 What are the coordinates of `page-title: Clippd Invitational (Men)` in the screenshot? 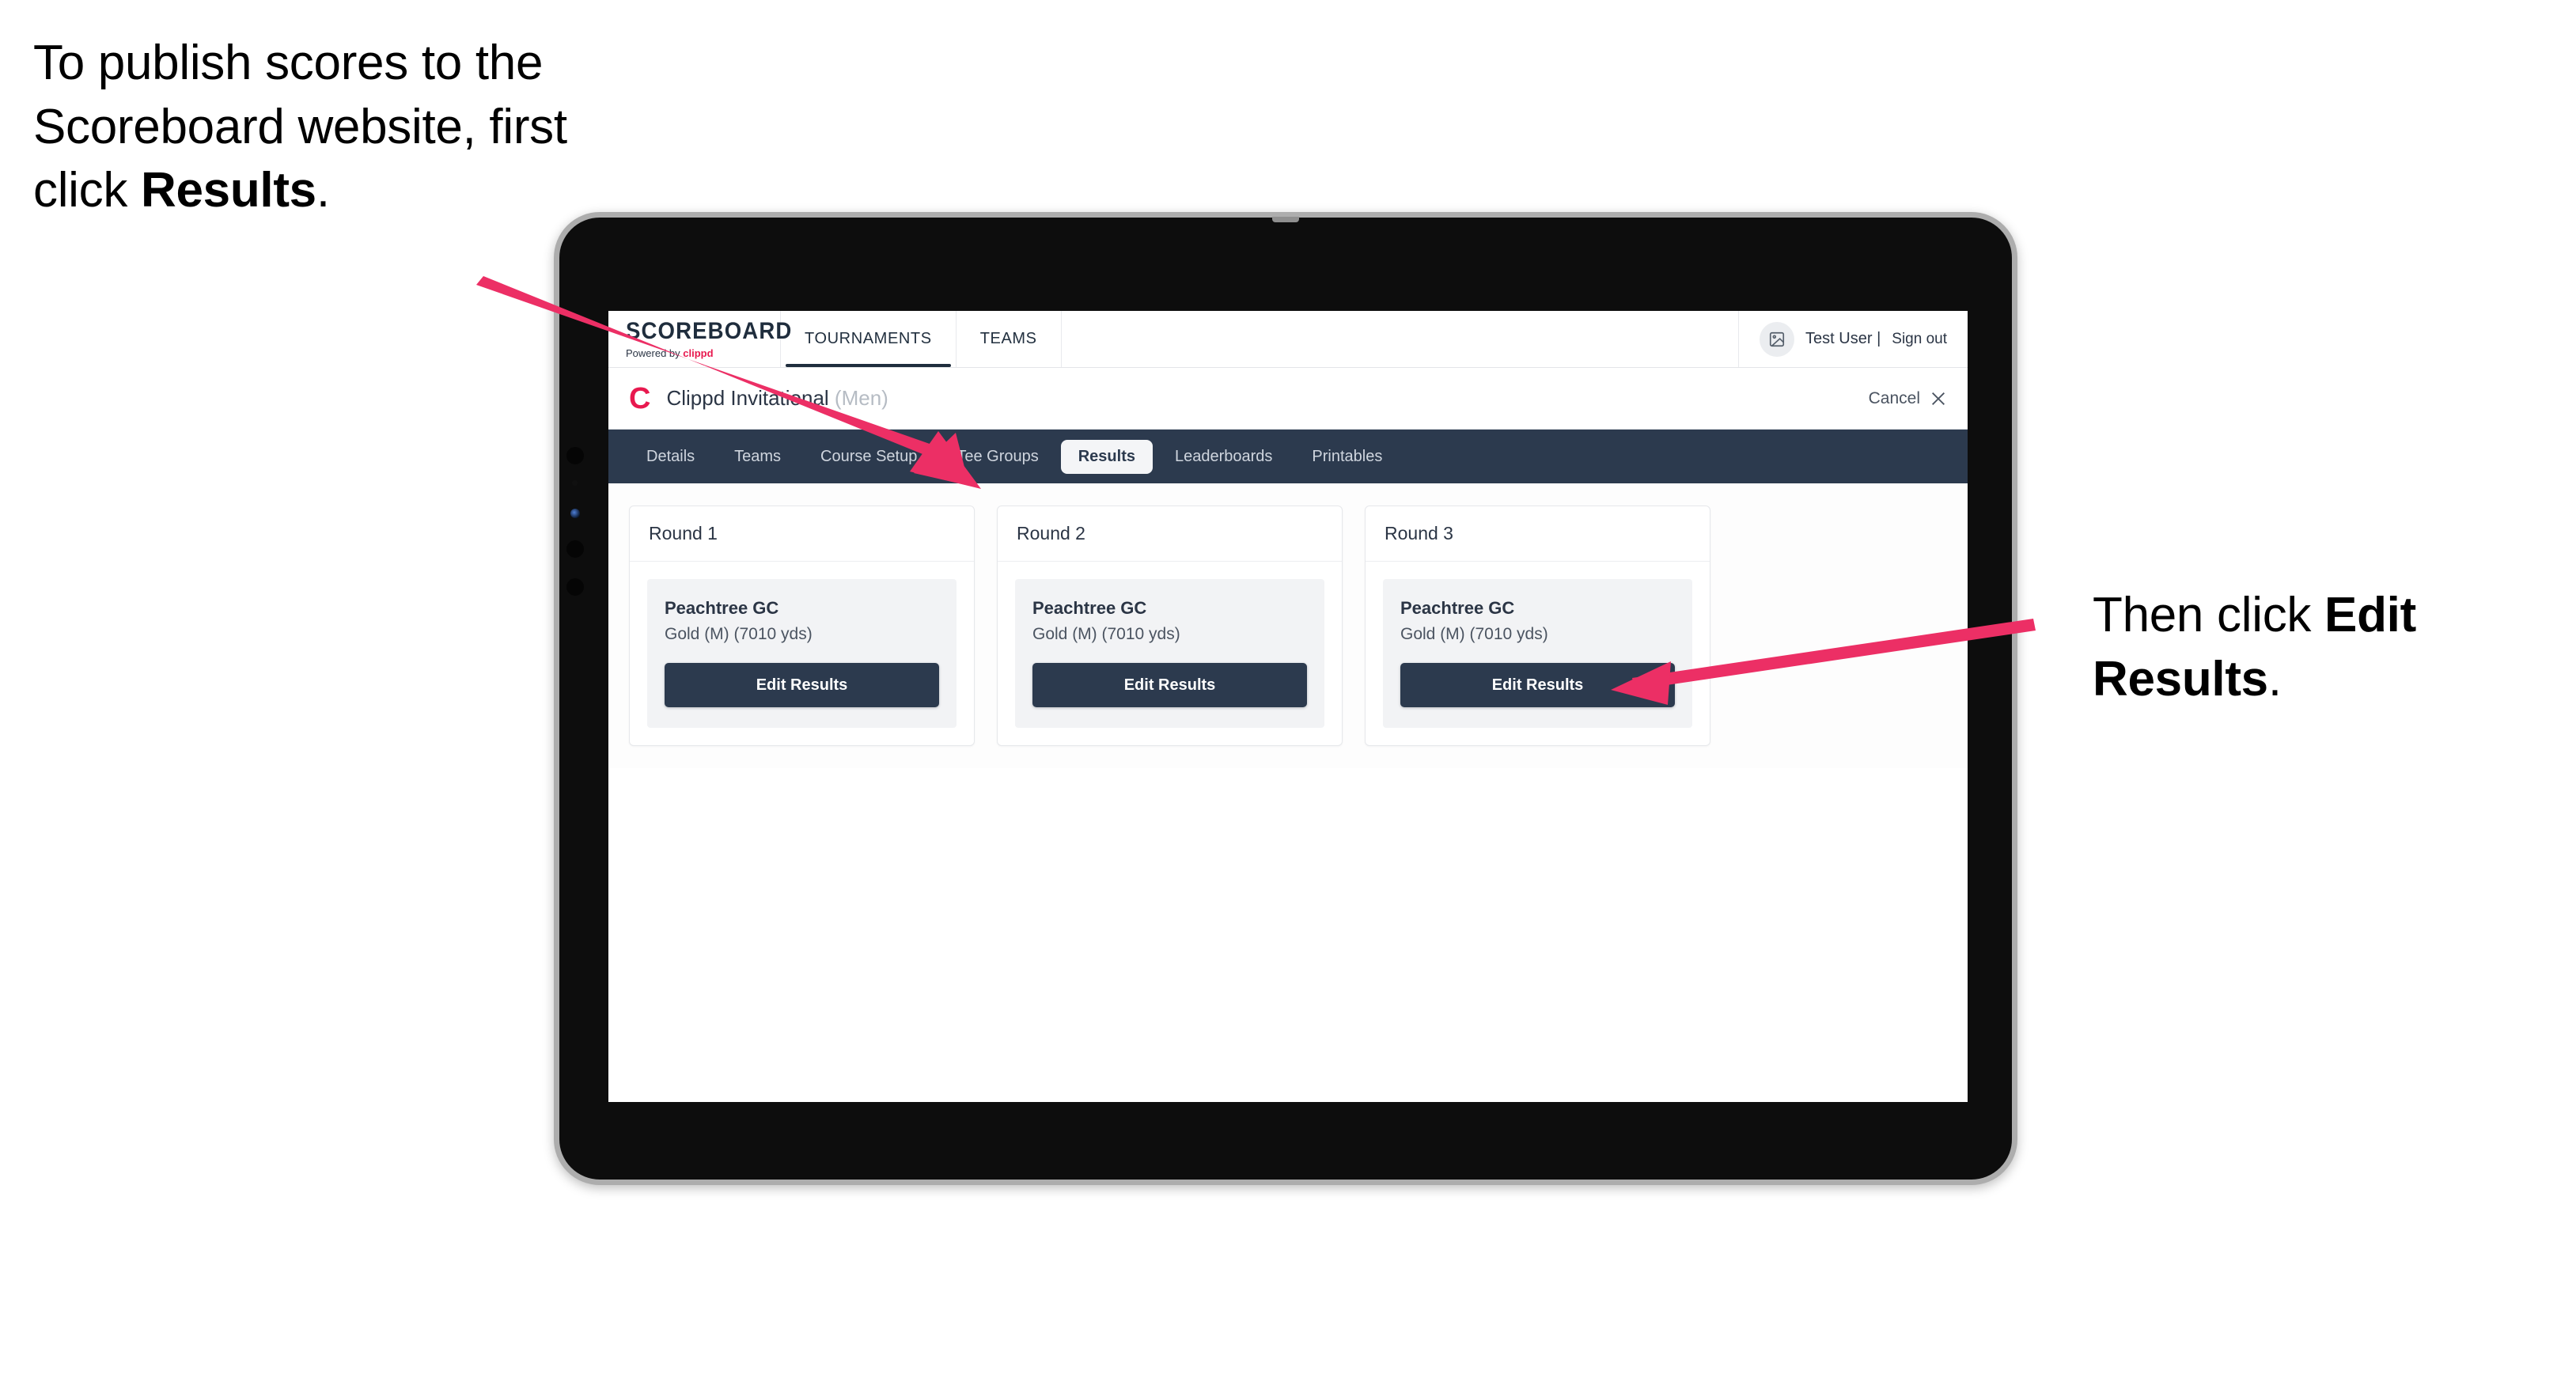 It's located at (777, 399).